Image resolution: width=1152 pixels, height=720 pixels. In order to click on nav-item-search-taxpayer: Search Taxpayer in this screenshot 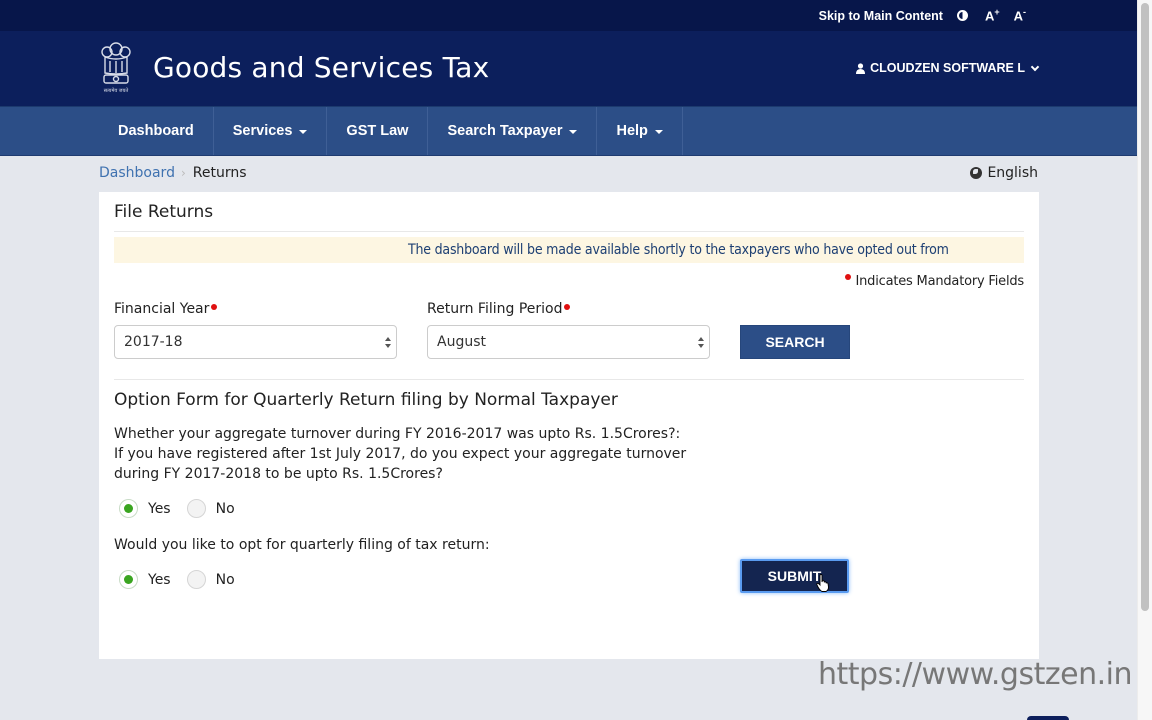, I will do `click(513, 131)`.